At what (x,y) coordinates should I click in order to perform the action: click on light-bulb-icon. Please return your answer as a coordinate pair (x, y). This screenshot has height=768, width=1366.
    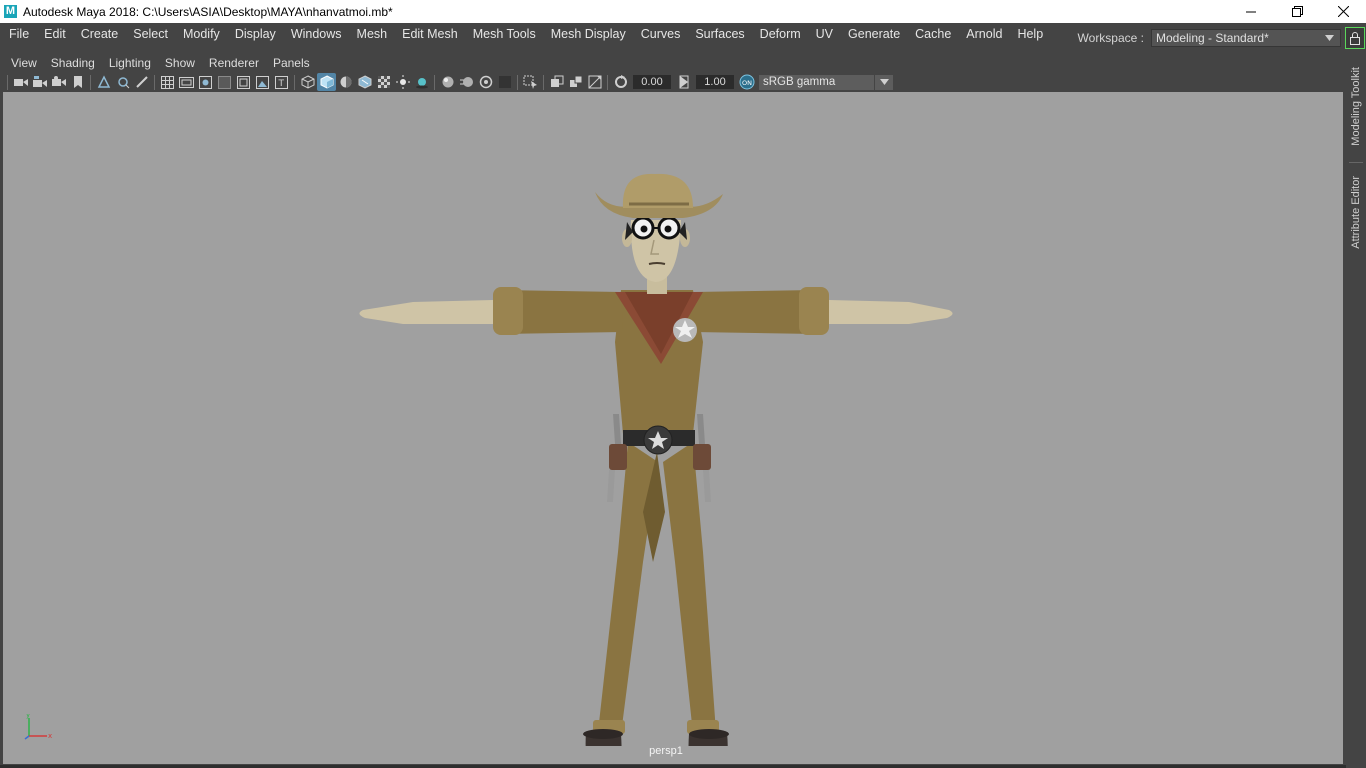
    Looking at the image, I should click on (402, 82).